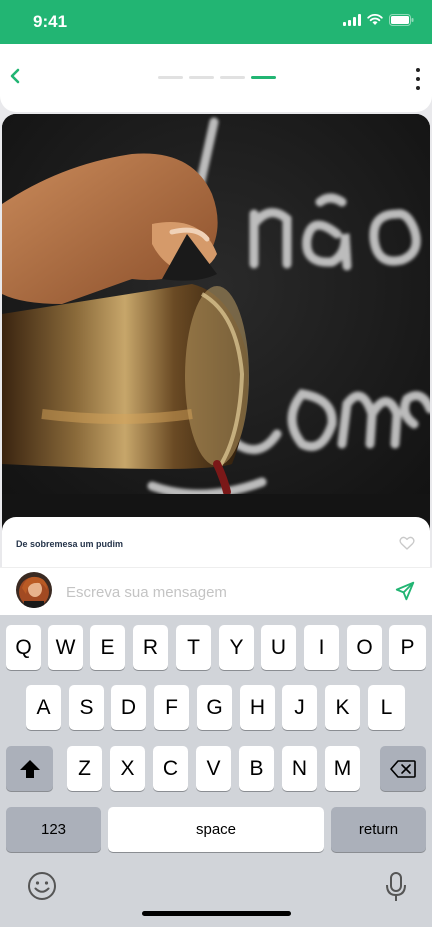  What do you see at coordinates (23, 647) in the screenshot?
I see `key-q: Q` at bounding box center [23, 647].